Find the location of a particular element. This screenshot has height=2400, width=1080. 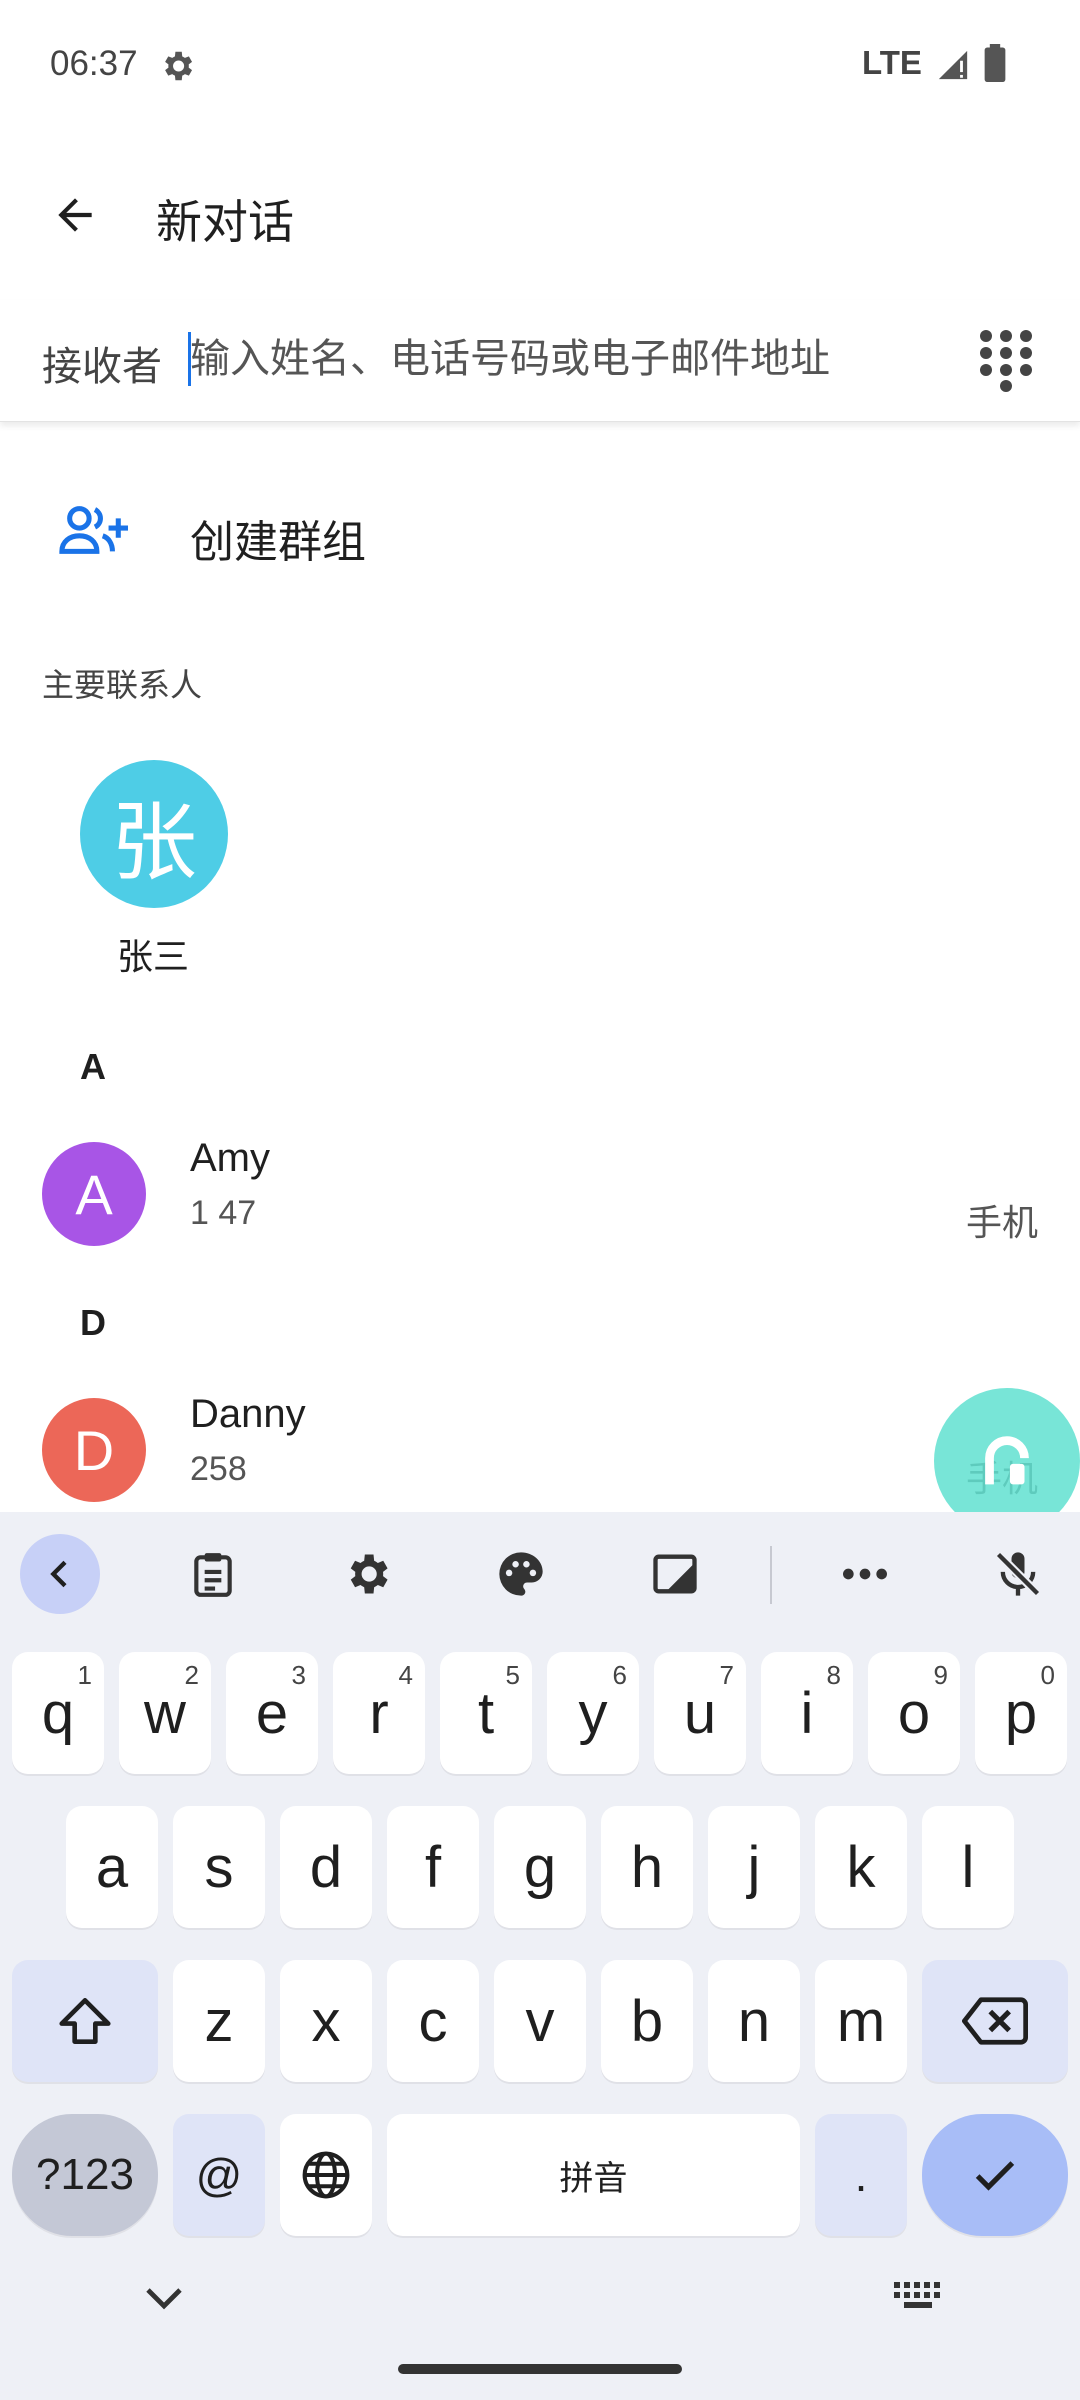

contact-name: Amy is located at coordinates (230, 1158).